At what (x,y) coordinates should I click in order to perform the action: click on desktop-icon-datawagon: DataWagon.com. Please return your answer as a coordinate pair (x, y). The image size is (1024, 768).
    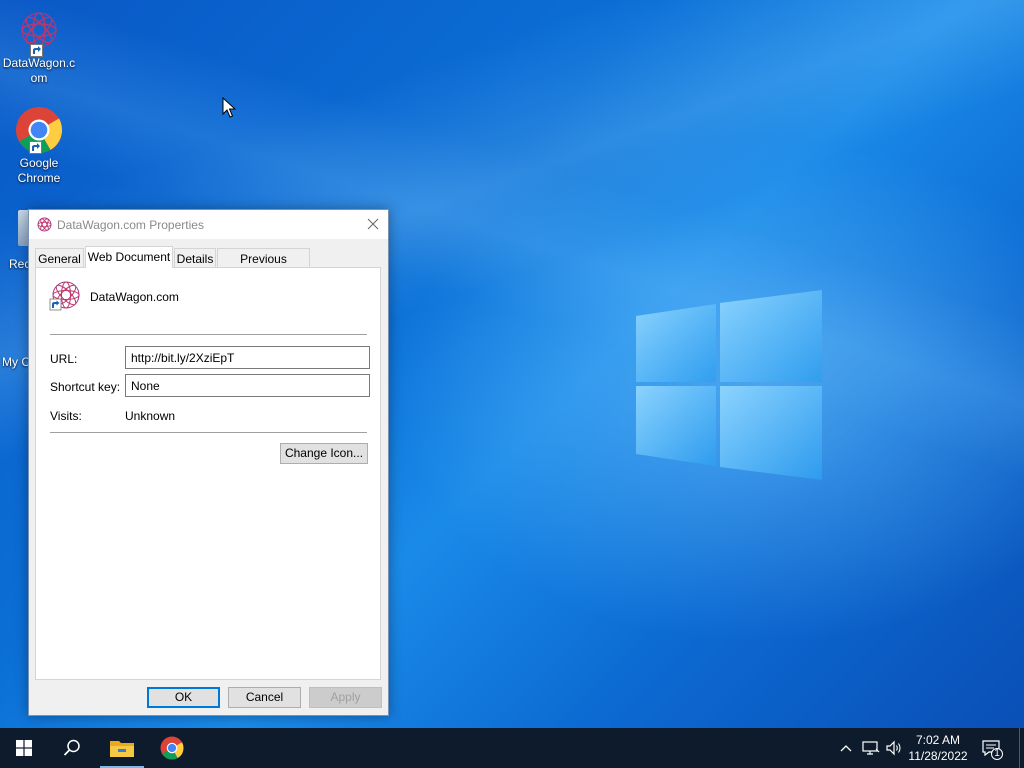
    Looking at the image, I should click on (39, 47).